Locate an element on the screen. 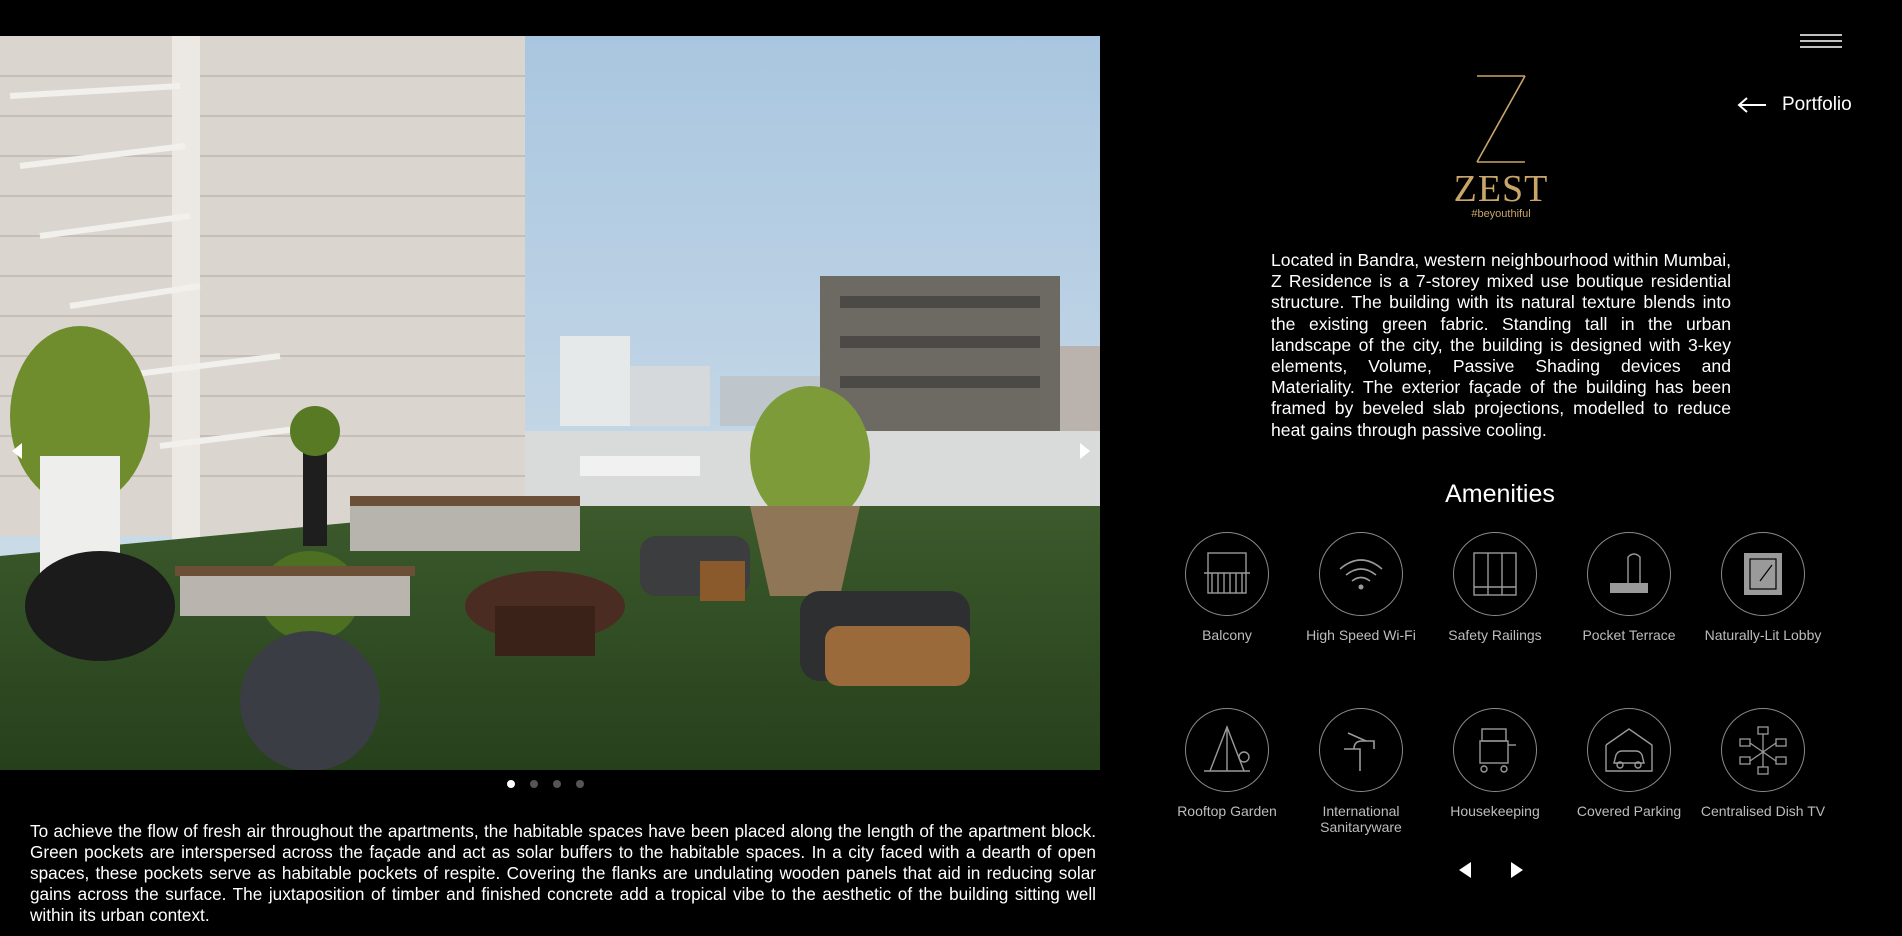  amenity-balcony: Balcony is located at coordinates (1227, 587).